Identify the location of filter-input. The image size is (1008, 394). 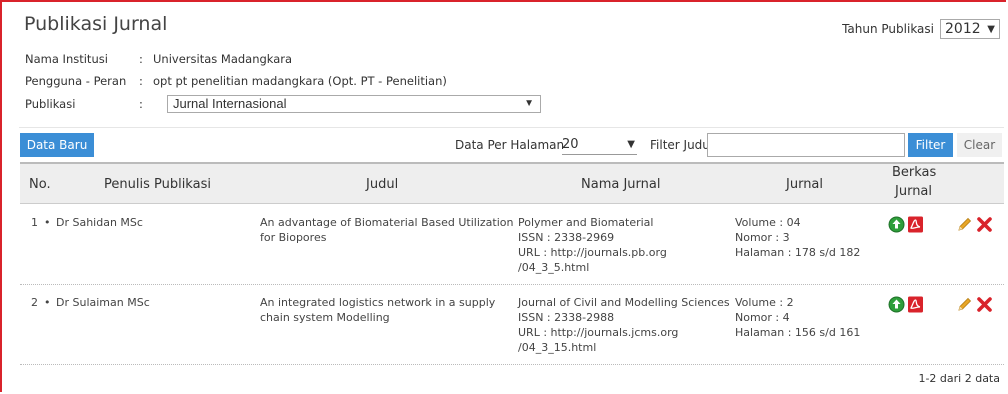
(806, 145).